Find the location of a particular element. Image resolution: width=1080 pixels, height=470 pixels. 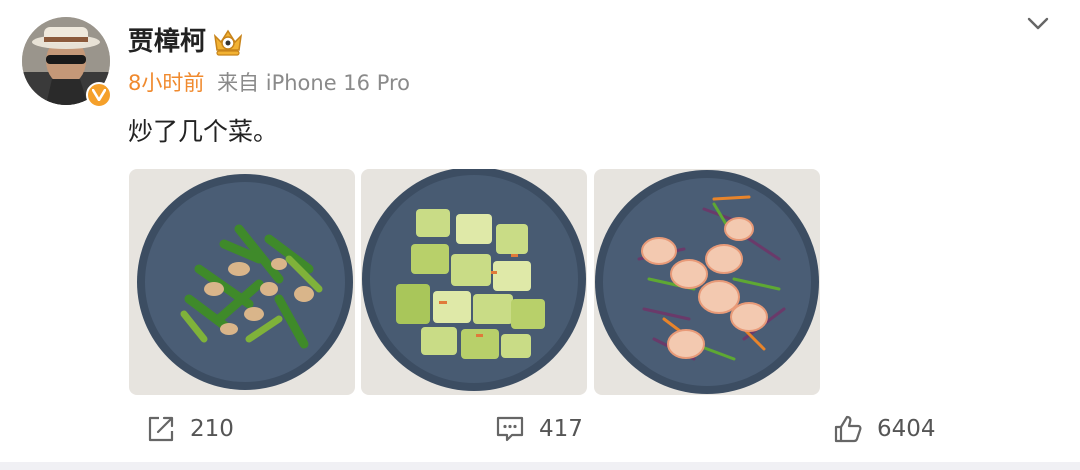

comment-count: 417 is located at coordinates (561, 429).